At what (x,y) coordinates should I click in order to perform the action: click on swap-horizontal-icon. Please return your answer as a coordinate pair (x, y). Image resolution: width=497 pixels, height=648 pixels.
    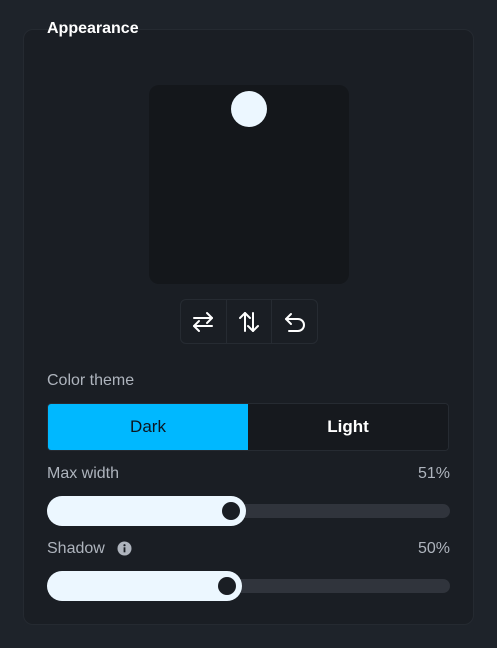
    Looking at the image, I should click on (203, 321).